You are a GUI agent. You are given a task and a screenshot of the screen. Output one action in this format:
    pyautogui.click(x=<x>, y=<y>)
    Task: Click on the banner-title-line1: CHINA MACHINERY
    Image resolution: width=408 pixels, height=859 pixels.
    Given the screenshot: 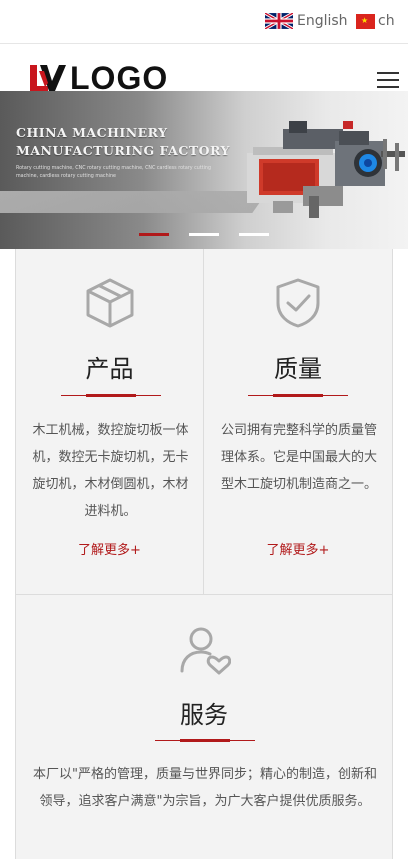 What is the action you would take?
    pyautogui.click(x=92, y=132)
    